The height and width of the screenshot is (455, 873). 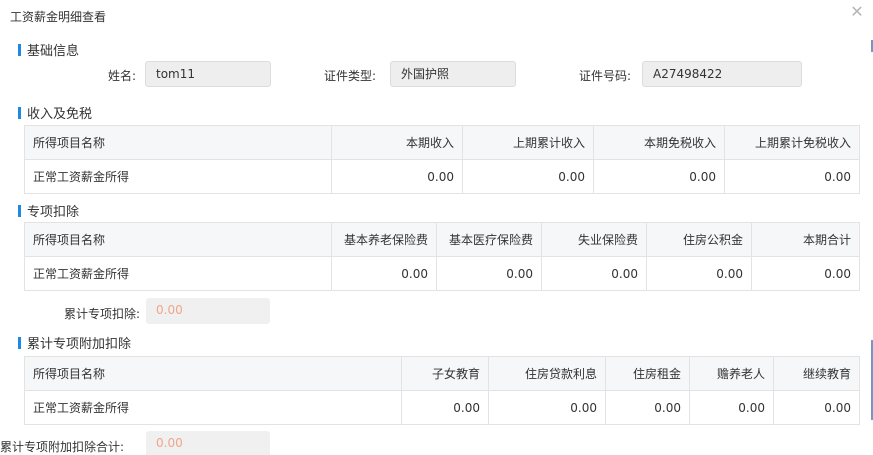 I want to click on id-type-field: 外国护照, so click(x=453, y=74).